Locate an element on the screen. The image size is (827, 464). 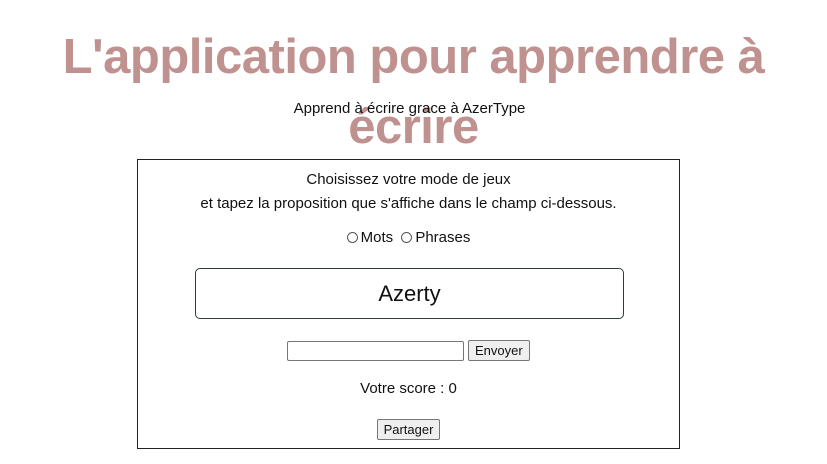
mode-option-phrases: Phrases is located at coordinates (435, 237).